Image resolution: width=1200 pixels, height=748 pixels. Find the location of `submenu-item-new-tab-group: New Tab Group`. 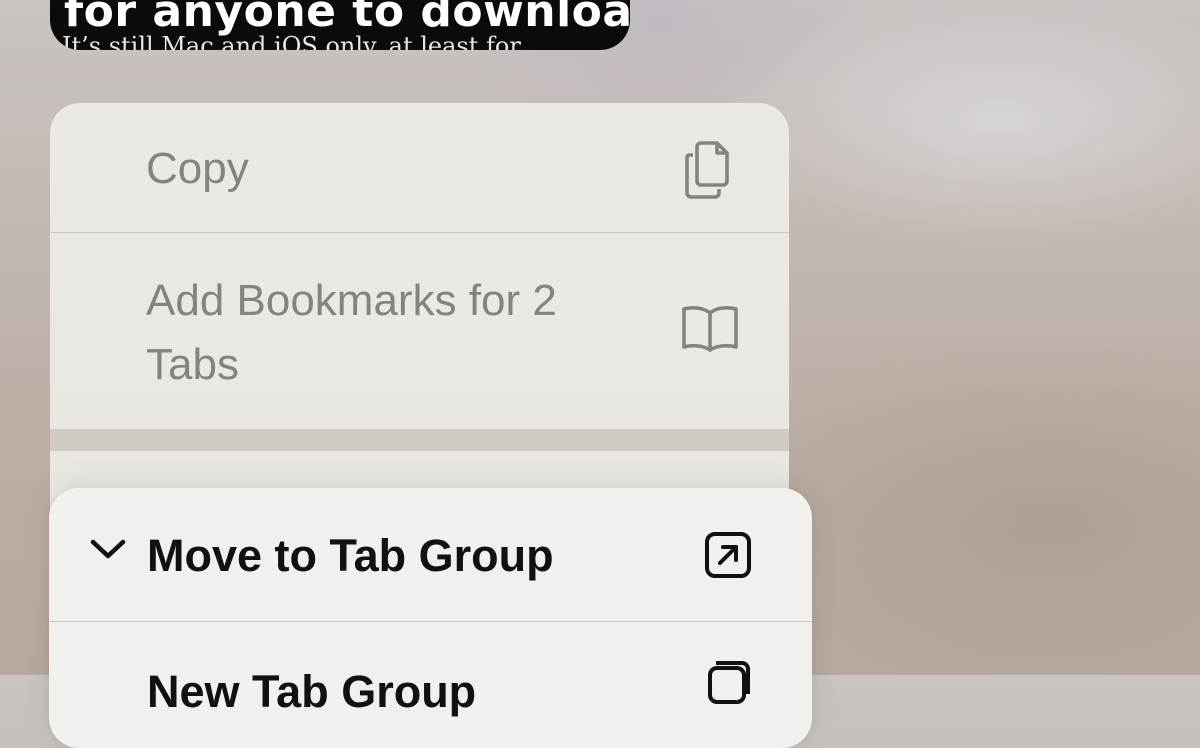

submenu-item-new-tab-group: New Tab Group is located at coordinates (430, 685).